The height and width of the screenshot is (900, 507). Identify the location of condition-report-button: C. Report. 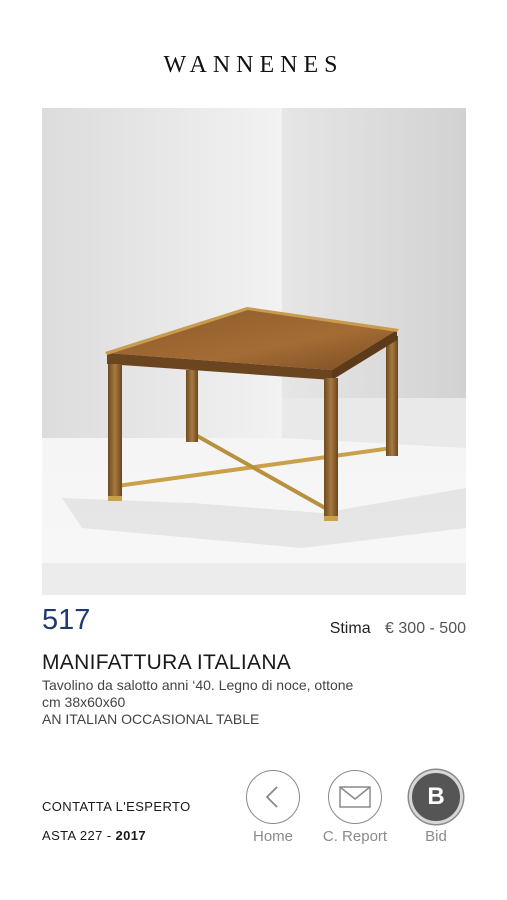
(355, 807).